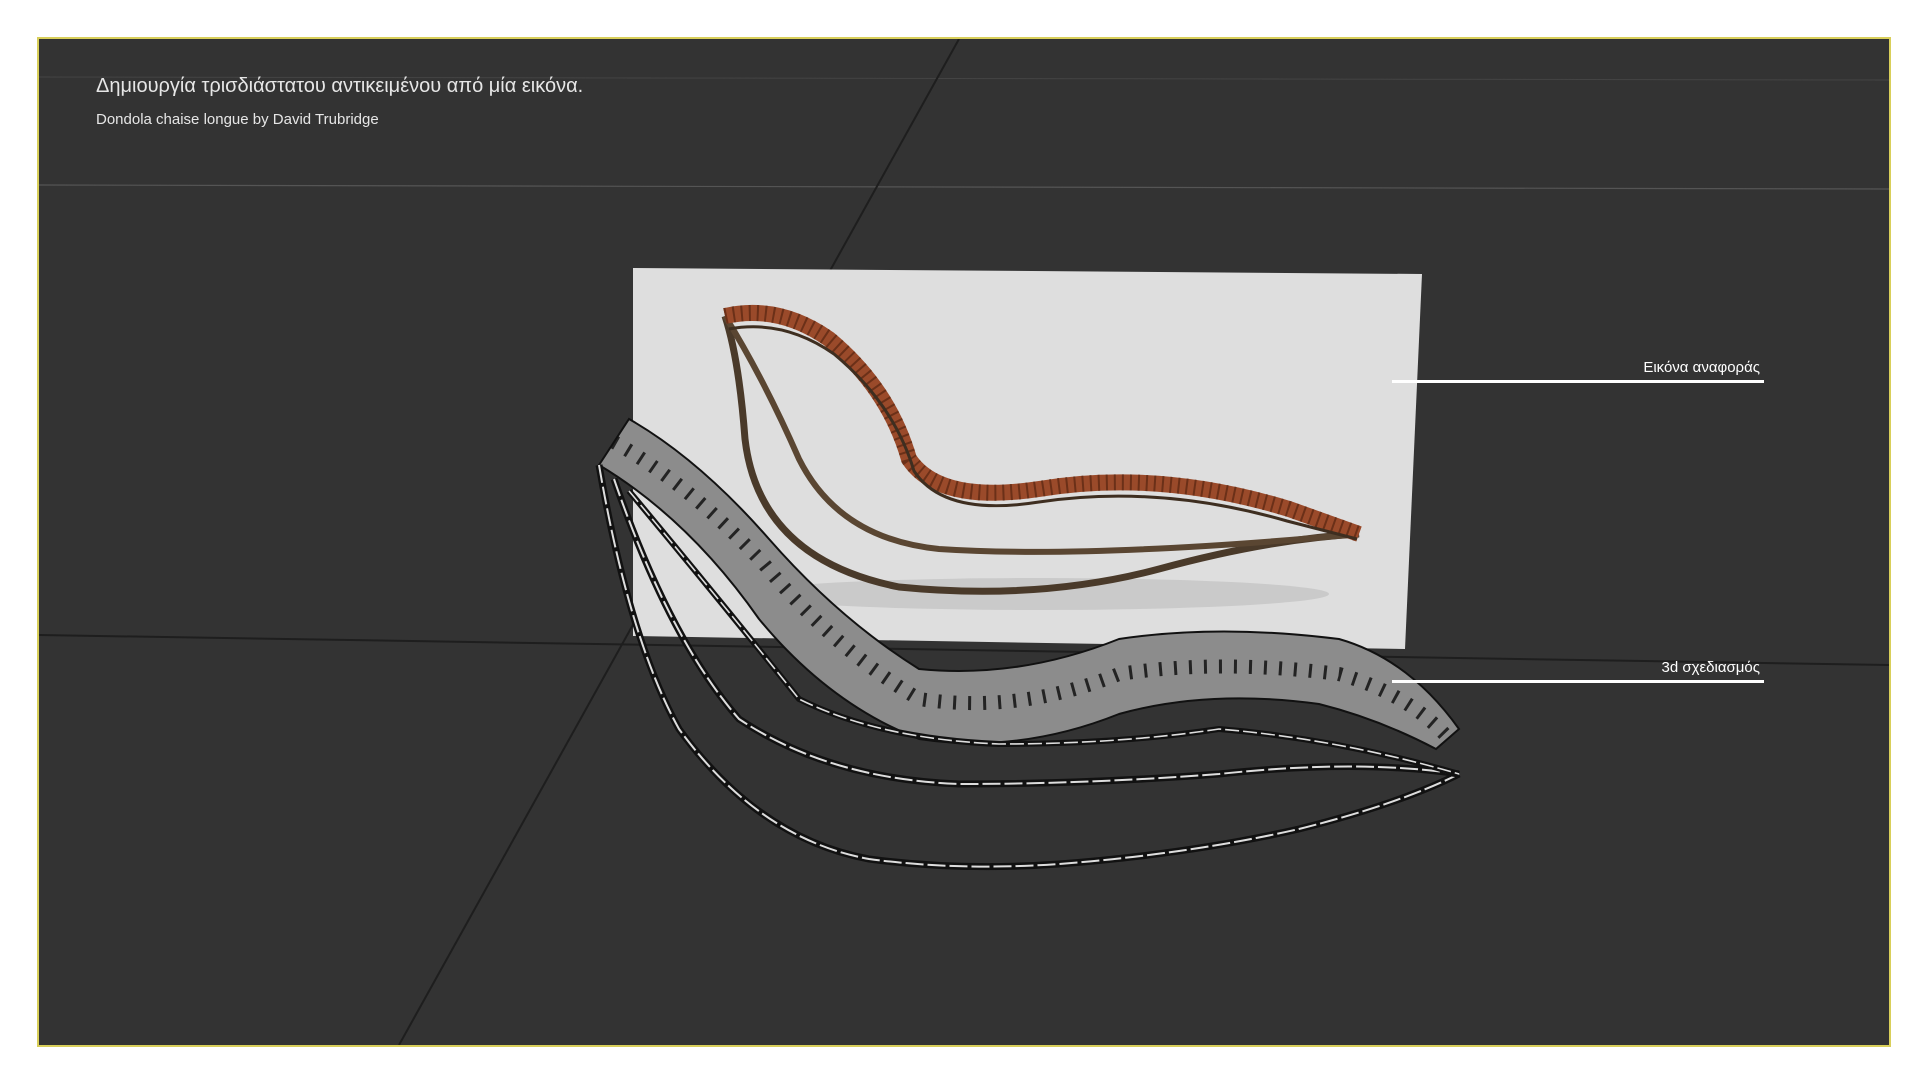  I want to click on reference-image-label: Εικόνα αναφοράς, so click(1701, 367).